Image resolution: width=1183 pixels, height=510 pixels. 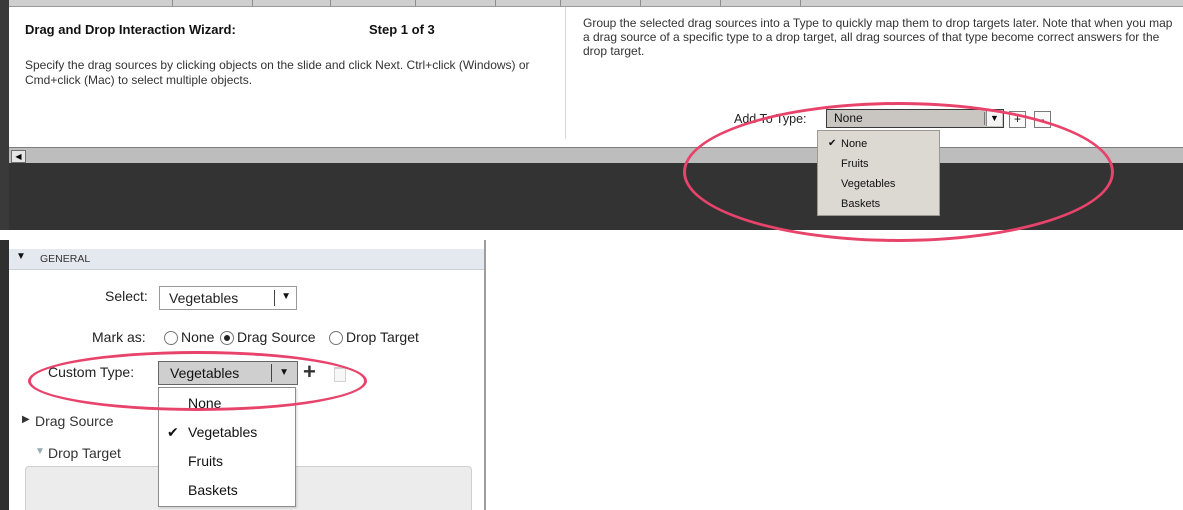 I want to click on select-dropdown: Vegetables ▼, so click(x=228, y=298).